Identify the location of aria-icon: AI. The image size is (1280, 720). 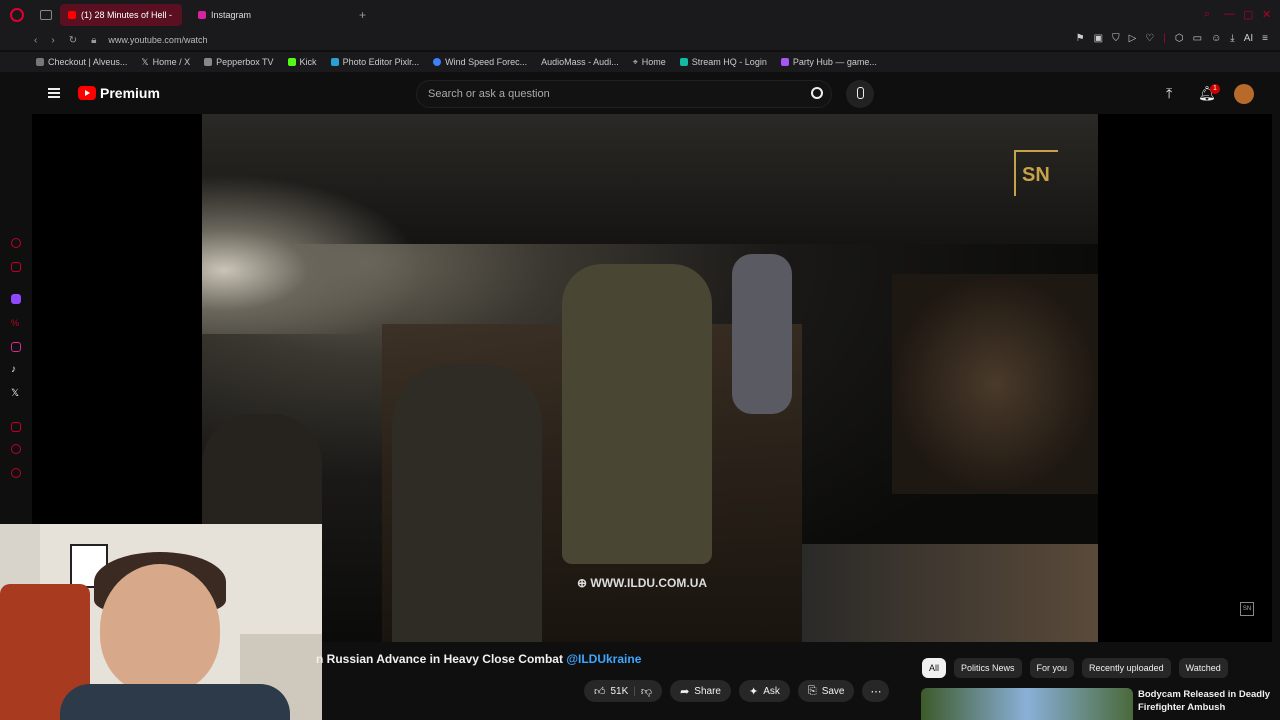
(1248, 38).